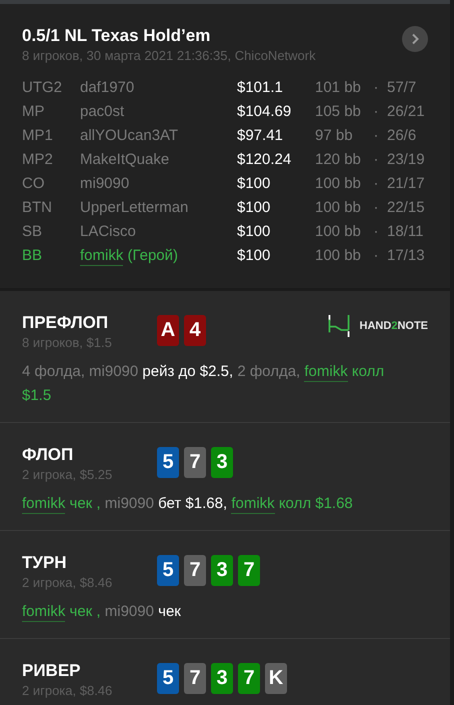  I want to click on stack-amount: $120.24, so click(264, 160).